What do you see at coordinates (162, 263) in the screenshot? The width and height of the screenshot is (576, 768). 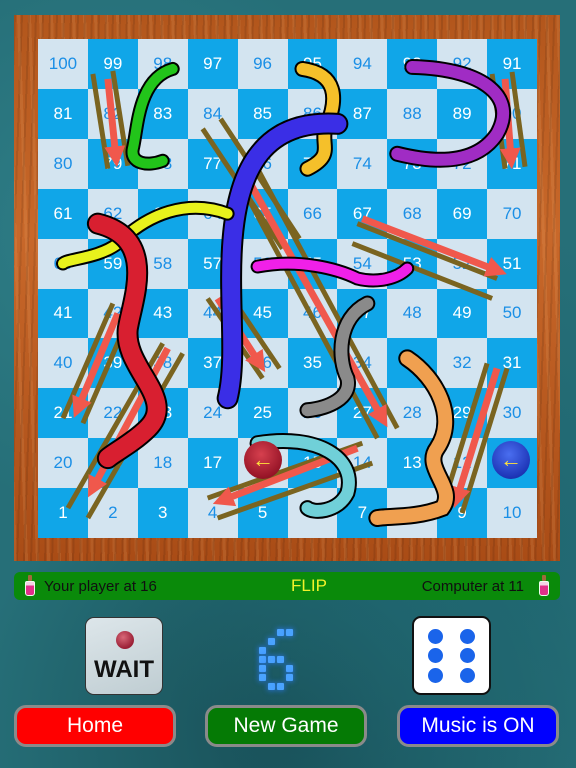 I see `board-square: 58` at bounding box center [162, 263].